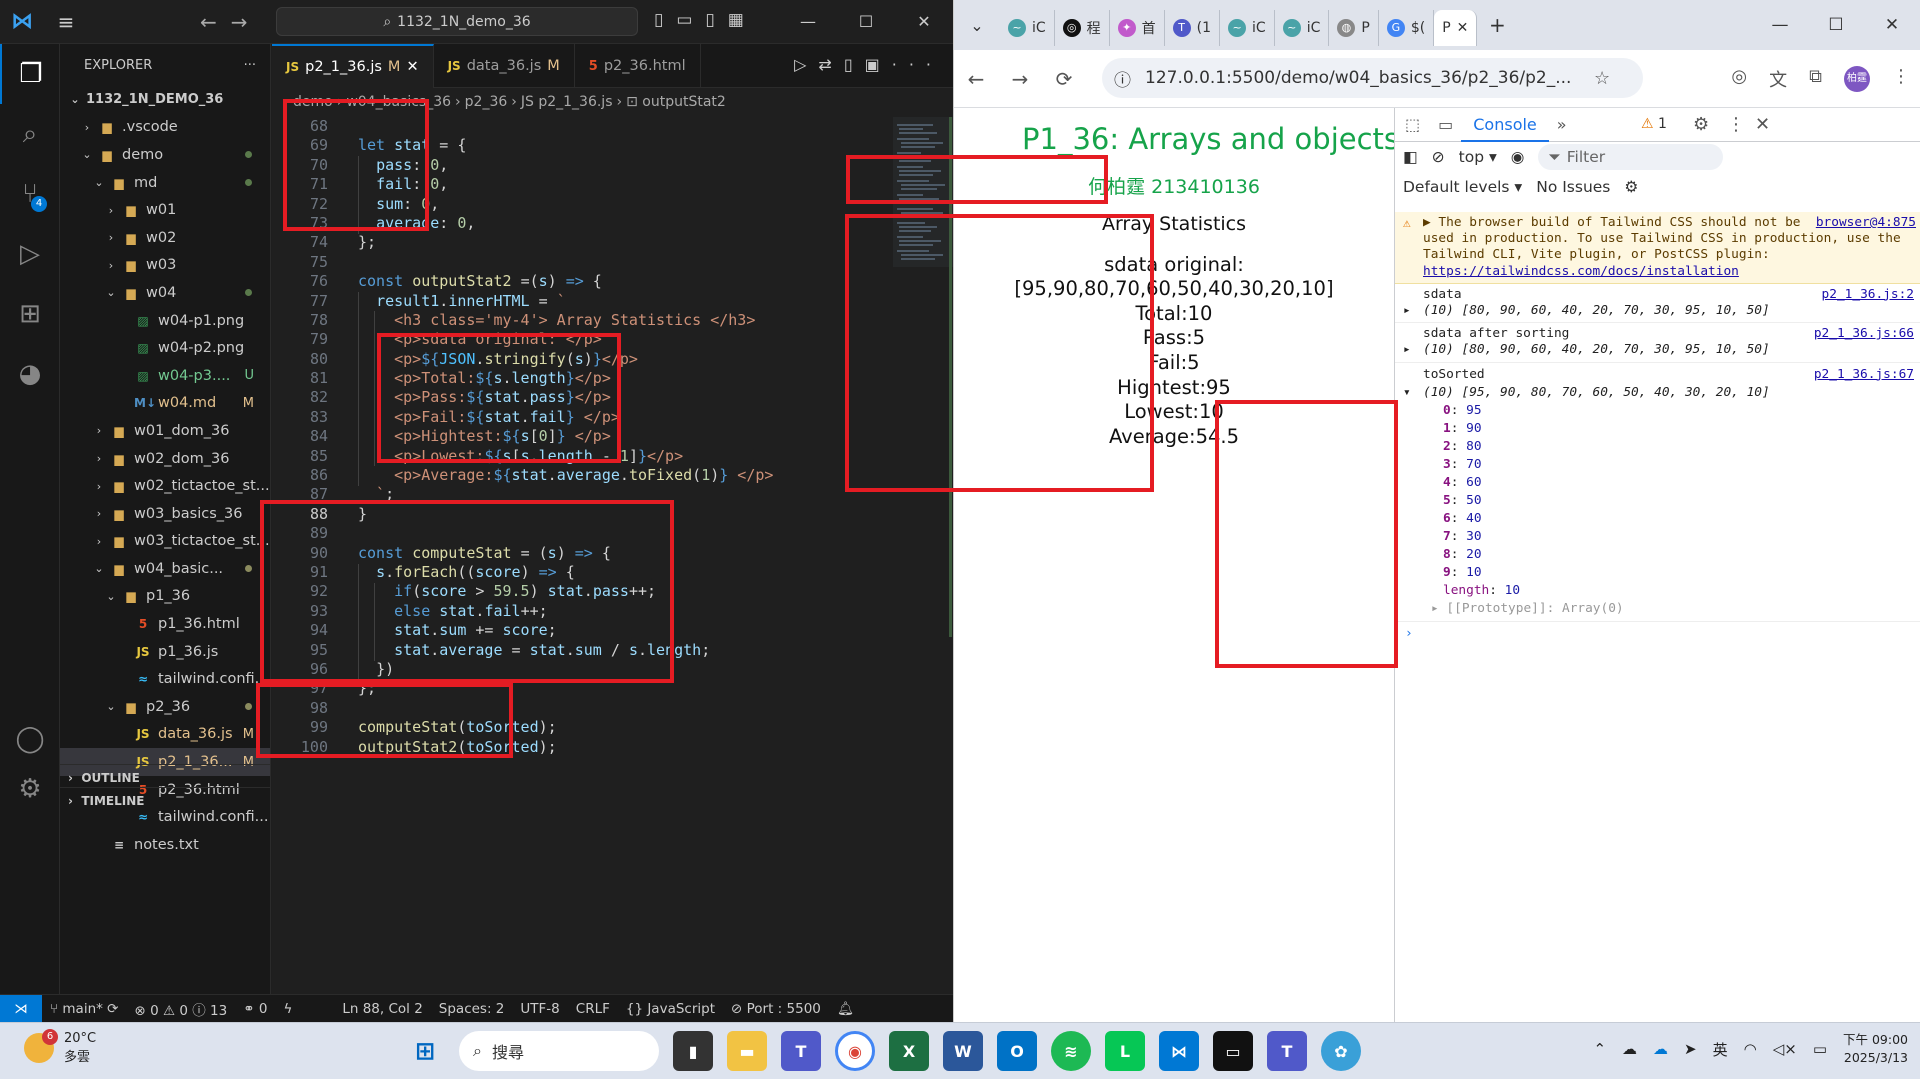 This screenshot has width=1920, height=1079. I want to click on tree-file: JS data_36.js M, so click(165, 735).